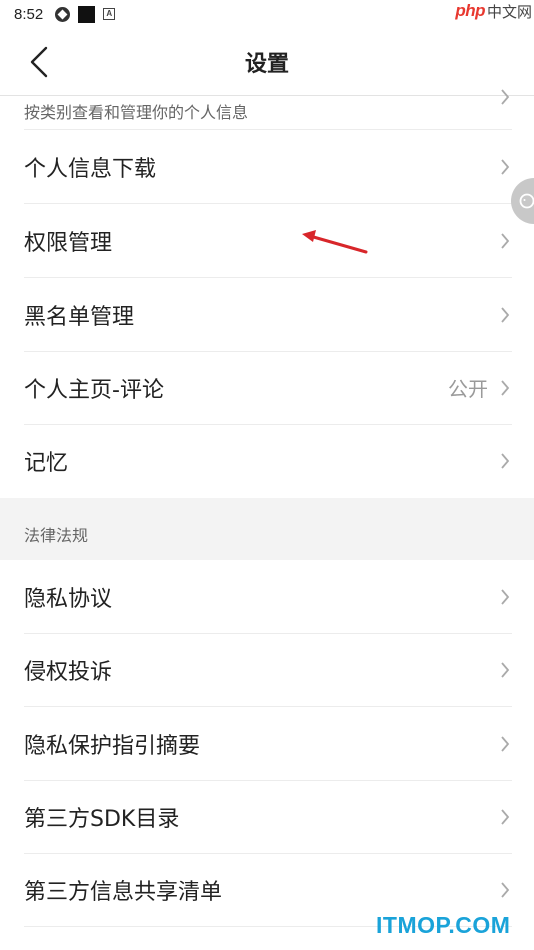  Describe the element at coordinates (123, 892) in the screenshot. I see `list-item-label: 第三方信息共享清单` at that location.